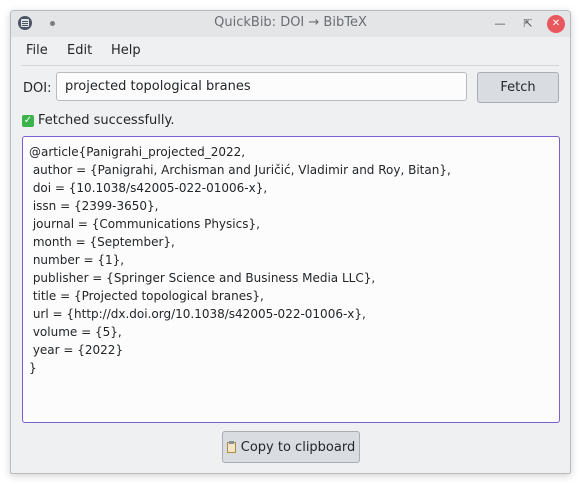 This screenshot has height=484, width=580. What do you see at coordinates (106, 120) in the screenshot?
I see `status-text: Fetched successfully.` at bounding box center [106, 120].